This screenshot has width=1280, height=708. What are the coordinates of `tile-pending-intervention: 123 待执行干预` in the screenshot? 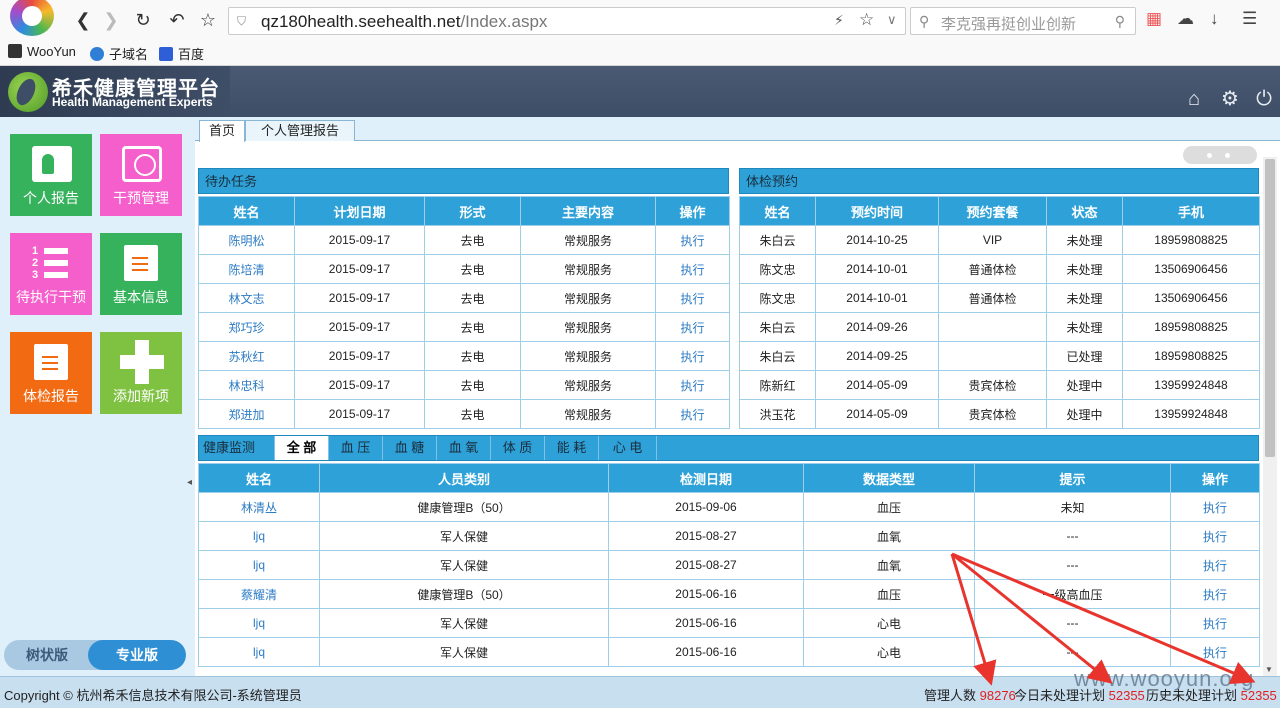 It's located at (51, 274).